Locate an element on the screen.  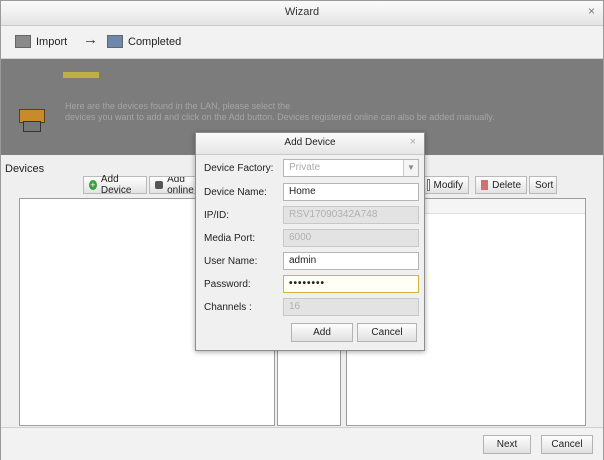
ip-id-row: IP/ID: RSV17090342A748 is located at coordinates (311, 215).